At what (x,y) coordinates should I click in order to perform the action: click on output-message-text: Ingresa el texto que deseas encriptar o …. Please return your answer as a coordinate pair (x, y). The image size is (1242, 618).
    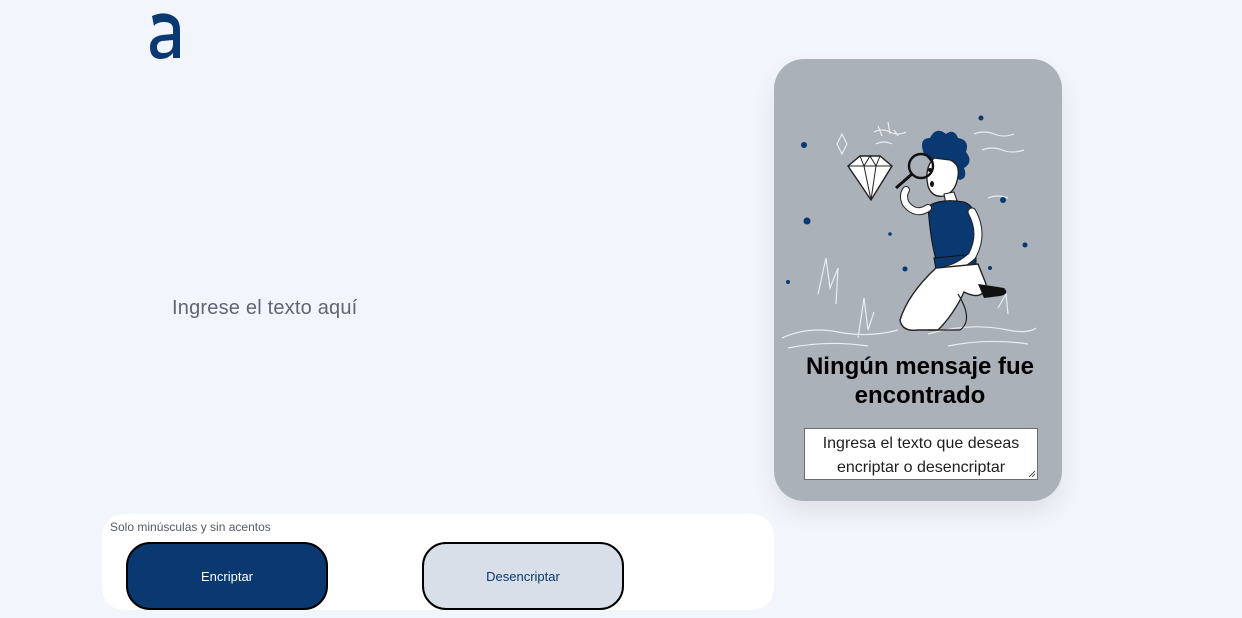
    Looking at the image, I should click on (921, 455).